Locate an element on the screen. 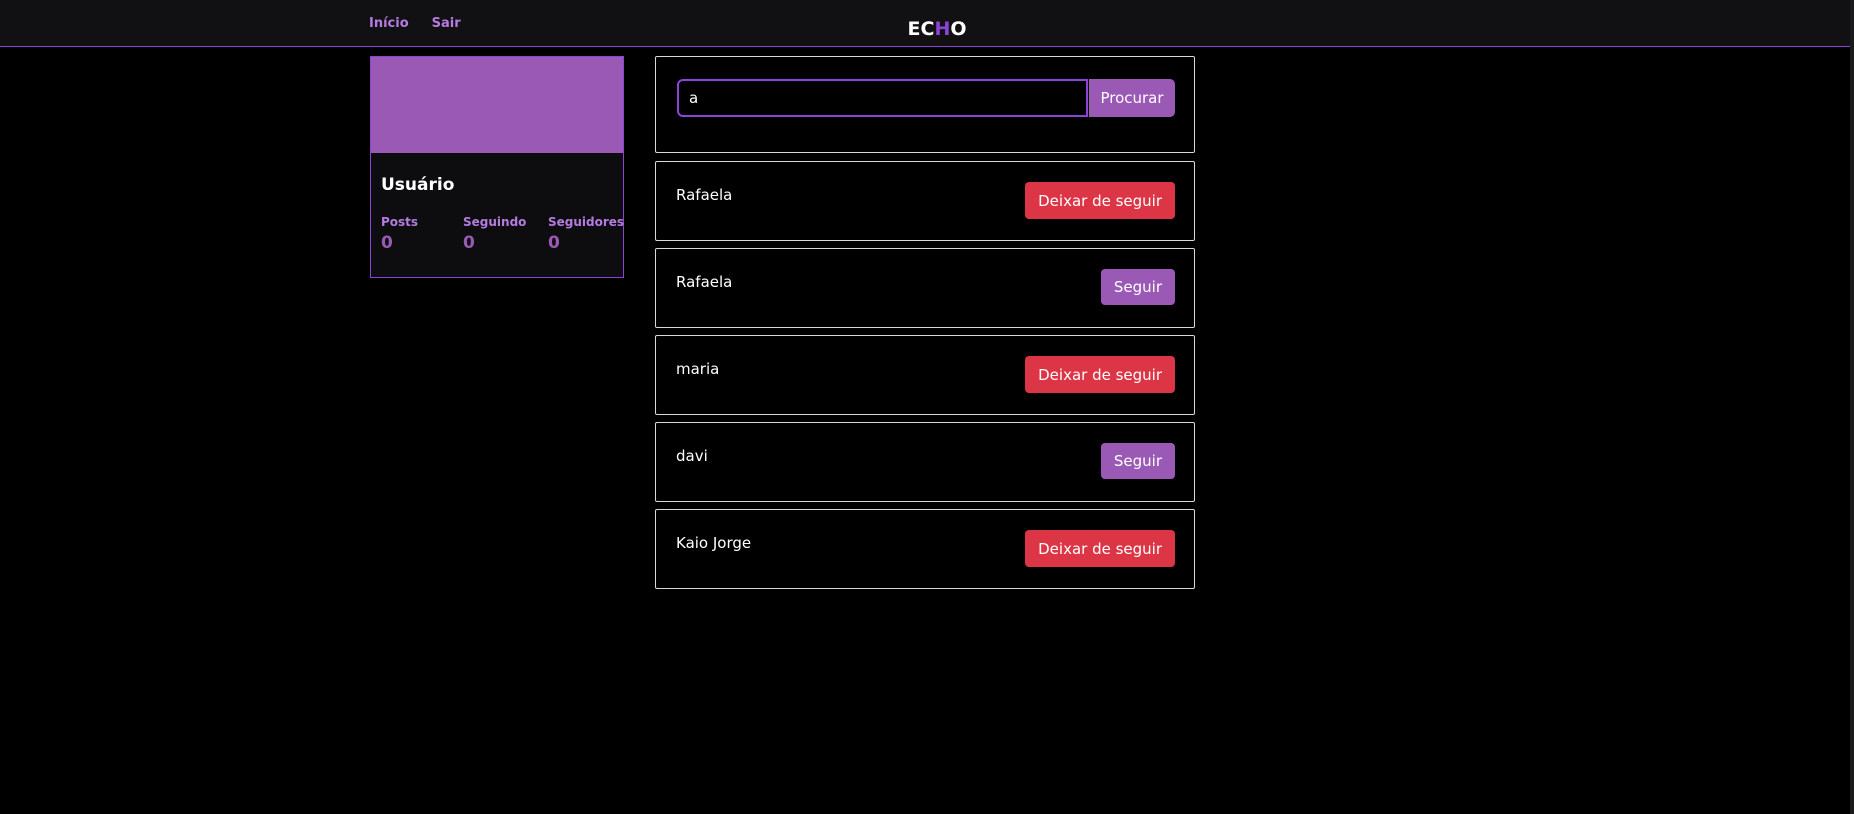 The height and width of the screenshot is (814, 1854). profile-stats: Posts 0 Seguindo 0 Seguidores 0 is located at coordinates (502, 234).